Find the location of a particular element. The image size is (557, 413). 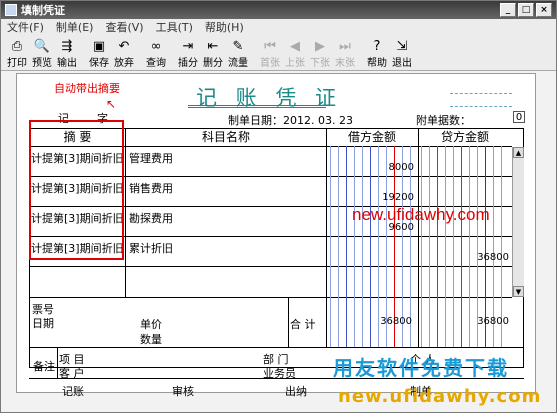

credit-cell: 36800 is located at coordinates (484, 257).